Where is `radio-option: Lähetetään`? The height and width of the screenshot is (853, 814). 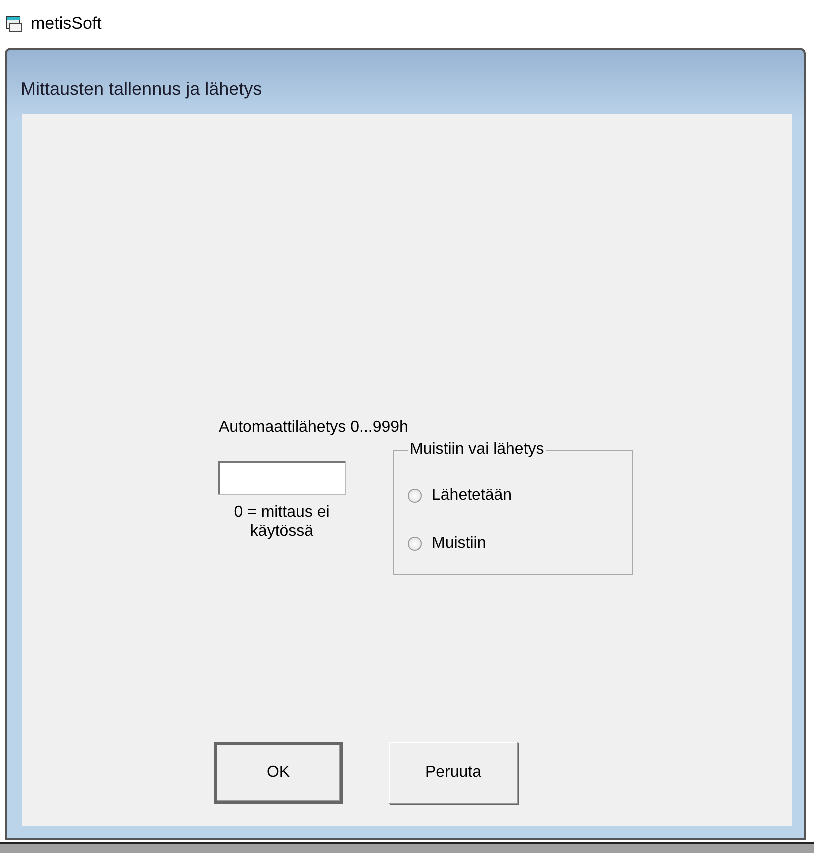
radio-option: Lähetetään is located at coordinates (513, 496).